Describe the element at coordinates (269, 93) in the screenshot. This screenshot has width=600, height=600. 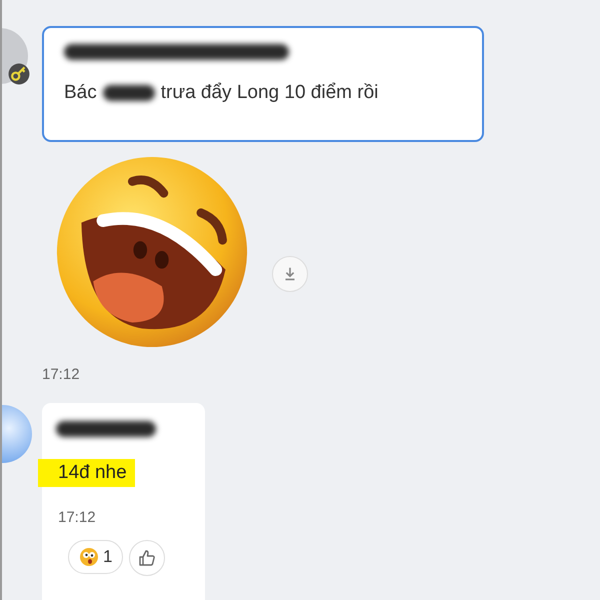
I see `message-text: trưa đẩy Long 10 điểm rồi` at that location.